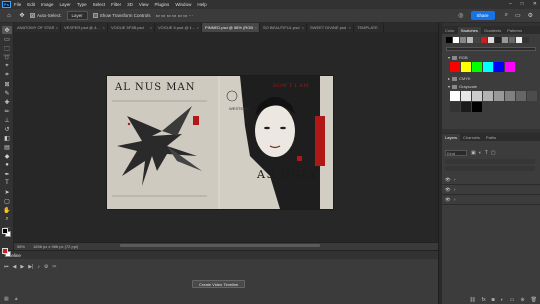 Image resolution: width=540 pixels, height=304 pixels. Describe the element at coordinates (16, 299) in the screenshot. I see `zoom-out-icon: ▲` at that location.